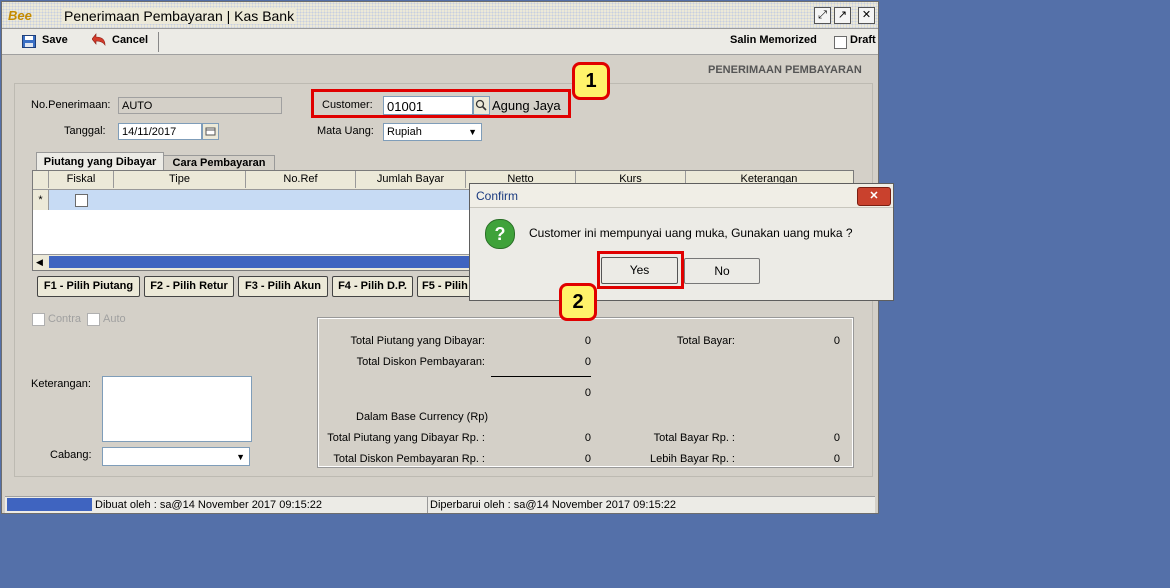  I want to click on question-icon: ?, so click(500, 234).